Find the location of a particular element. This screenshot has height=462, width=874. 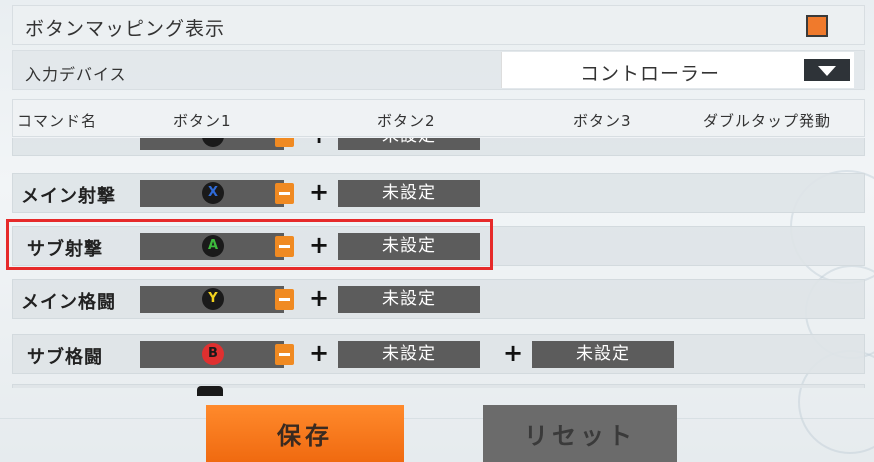

controller-button-x-icon: X is located at coordinates (213, 193).